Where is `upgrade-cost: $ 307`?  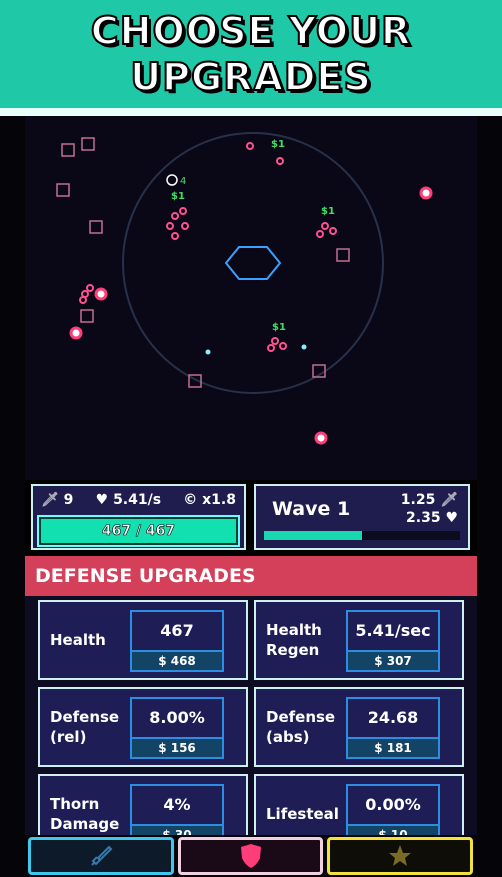
upgrade-cost: $ 307 is located at coordinates (393, 660).